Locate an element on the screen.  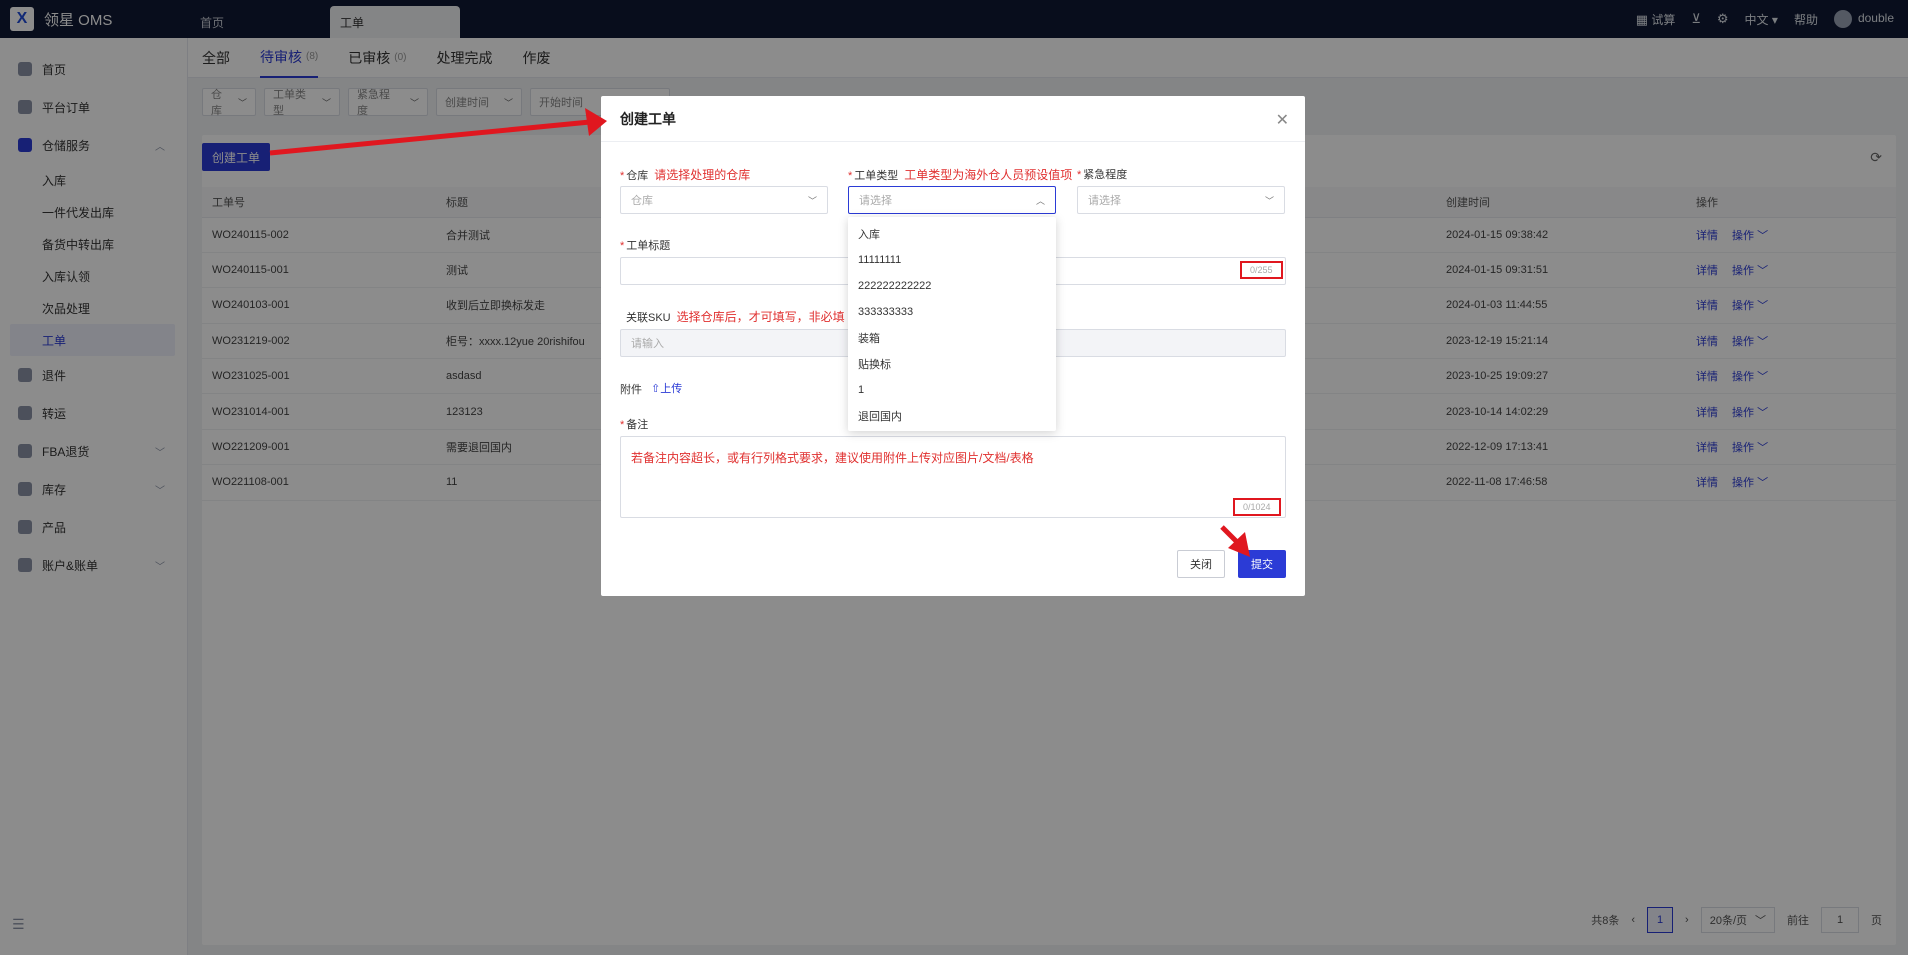
remark-label: * 备注 is located at coordinates (634, 424).